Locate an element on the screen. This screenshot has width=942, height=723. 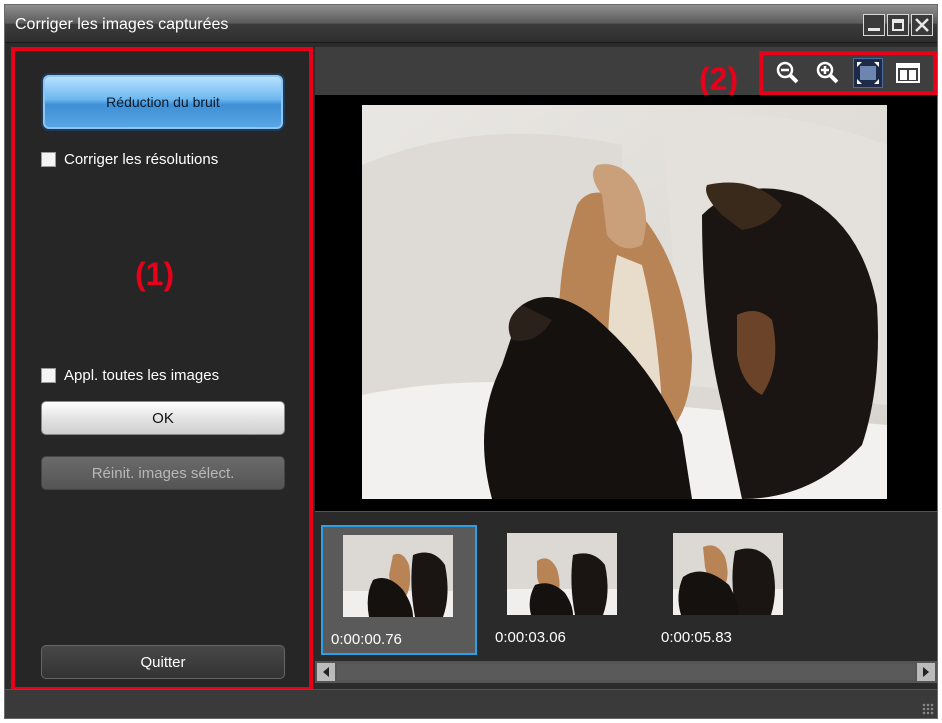
zoom-in-button is located at coordinates (828, 73).